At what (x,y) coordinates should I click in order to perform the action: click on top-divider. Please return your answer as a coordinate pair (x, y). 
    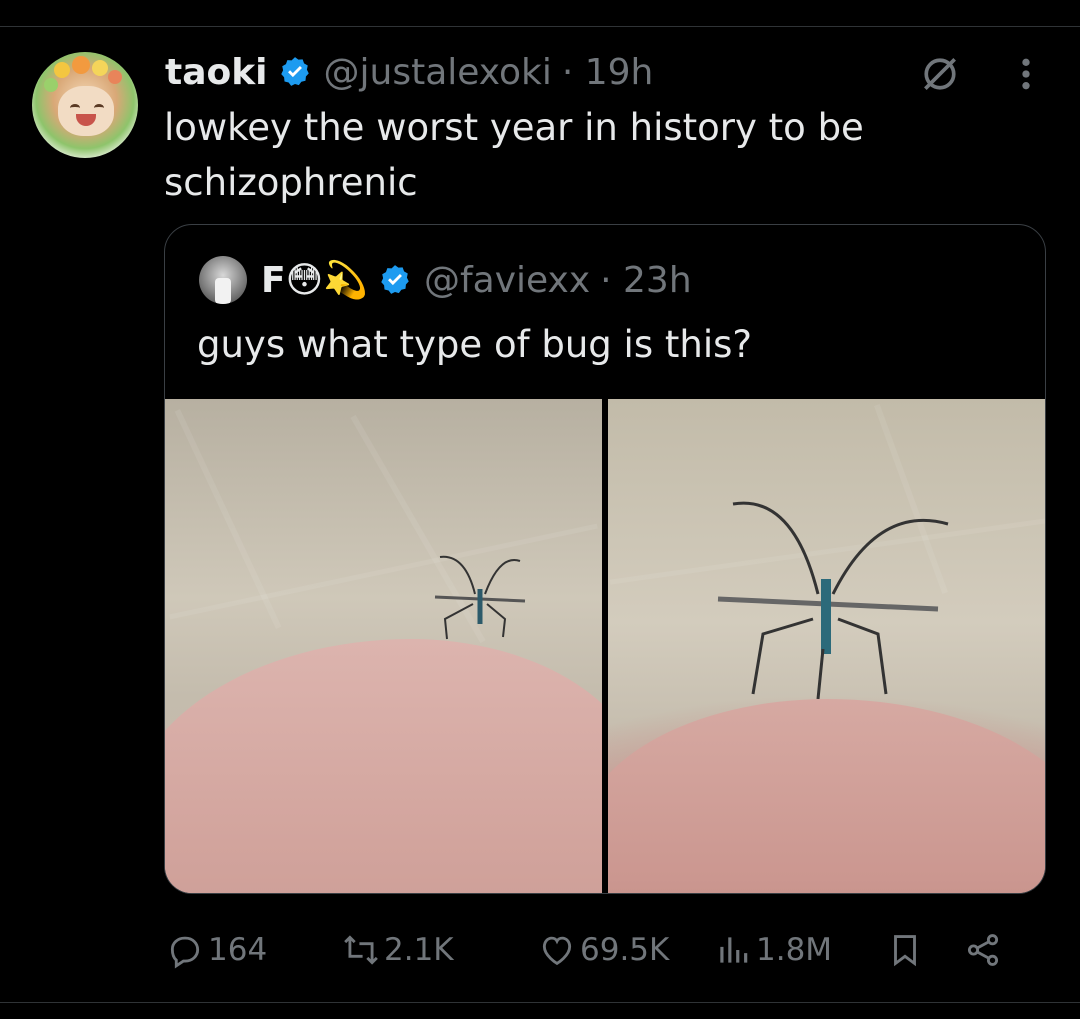
    Looking at the image, I should click on (540, 26).